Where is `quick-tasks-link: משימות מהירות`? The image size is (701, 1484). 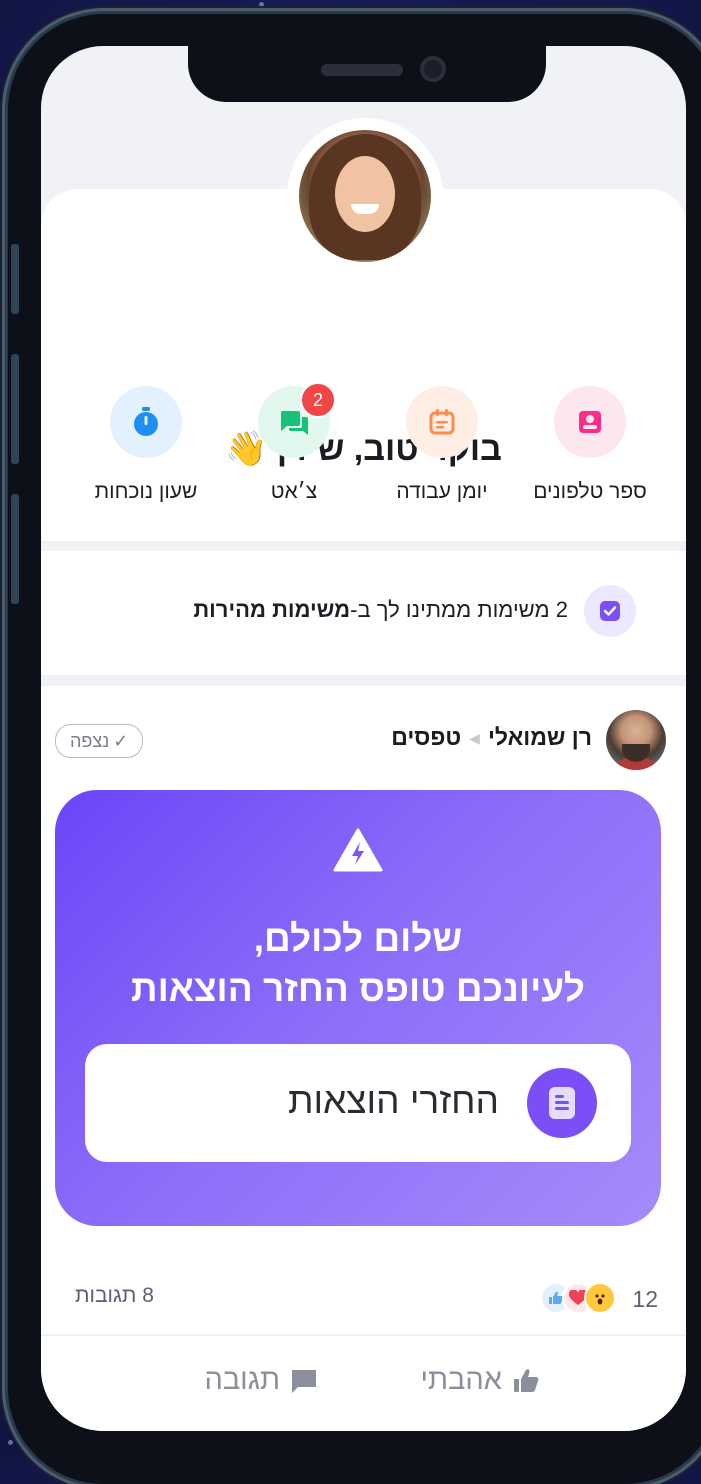 quick-tasks-link: משימות מהירות is located at coordinates (271, 609).